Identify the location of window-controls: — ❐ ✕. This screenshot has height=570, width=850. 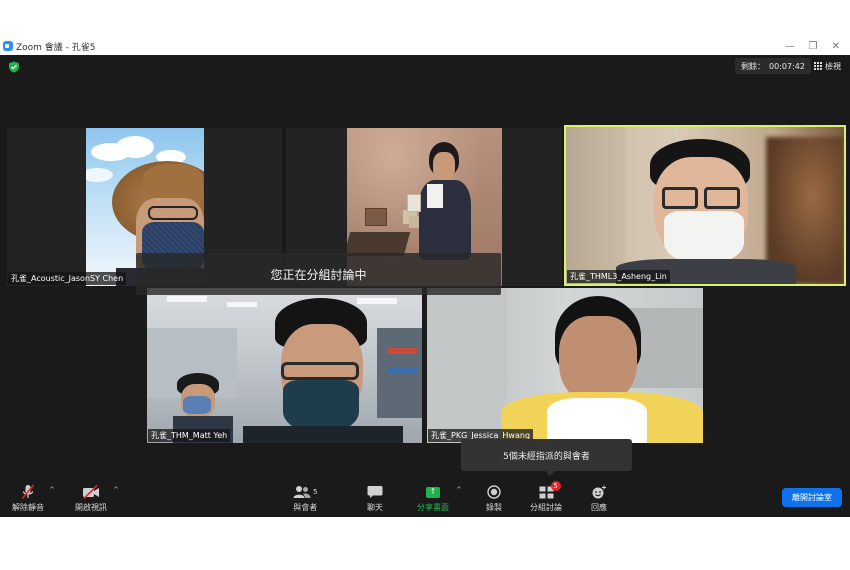
(812, 46).